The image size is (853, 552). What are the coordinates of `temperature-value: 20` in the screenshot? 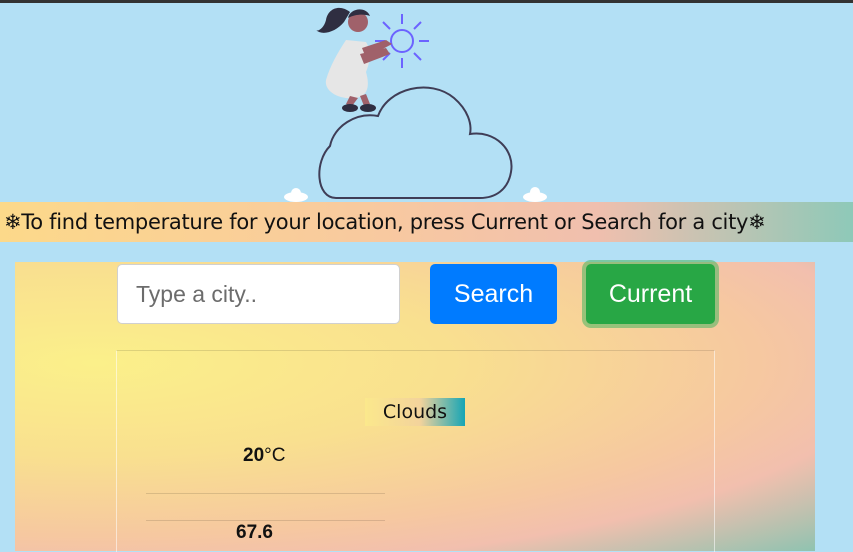 It's located at (254, 455).